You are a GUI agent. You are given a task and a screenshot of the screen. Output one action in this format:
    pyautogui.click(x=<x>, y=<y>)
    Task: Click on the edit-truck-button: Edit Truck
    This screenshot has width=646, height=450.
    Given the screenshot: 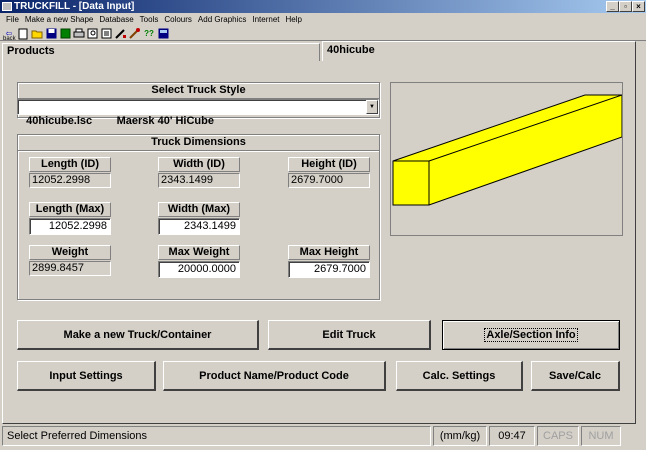 What is the action you would take?
    pyautogui.click(x=349, y=335)
    